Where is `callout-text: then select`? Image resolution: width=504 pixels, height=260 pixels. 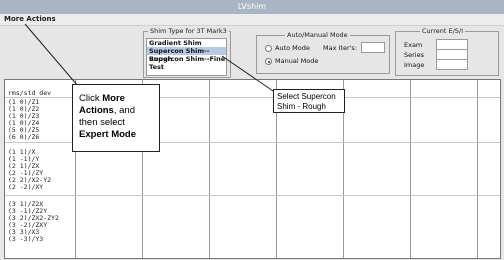 callout-text: then select is located at coordinates (102, 122).